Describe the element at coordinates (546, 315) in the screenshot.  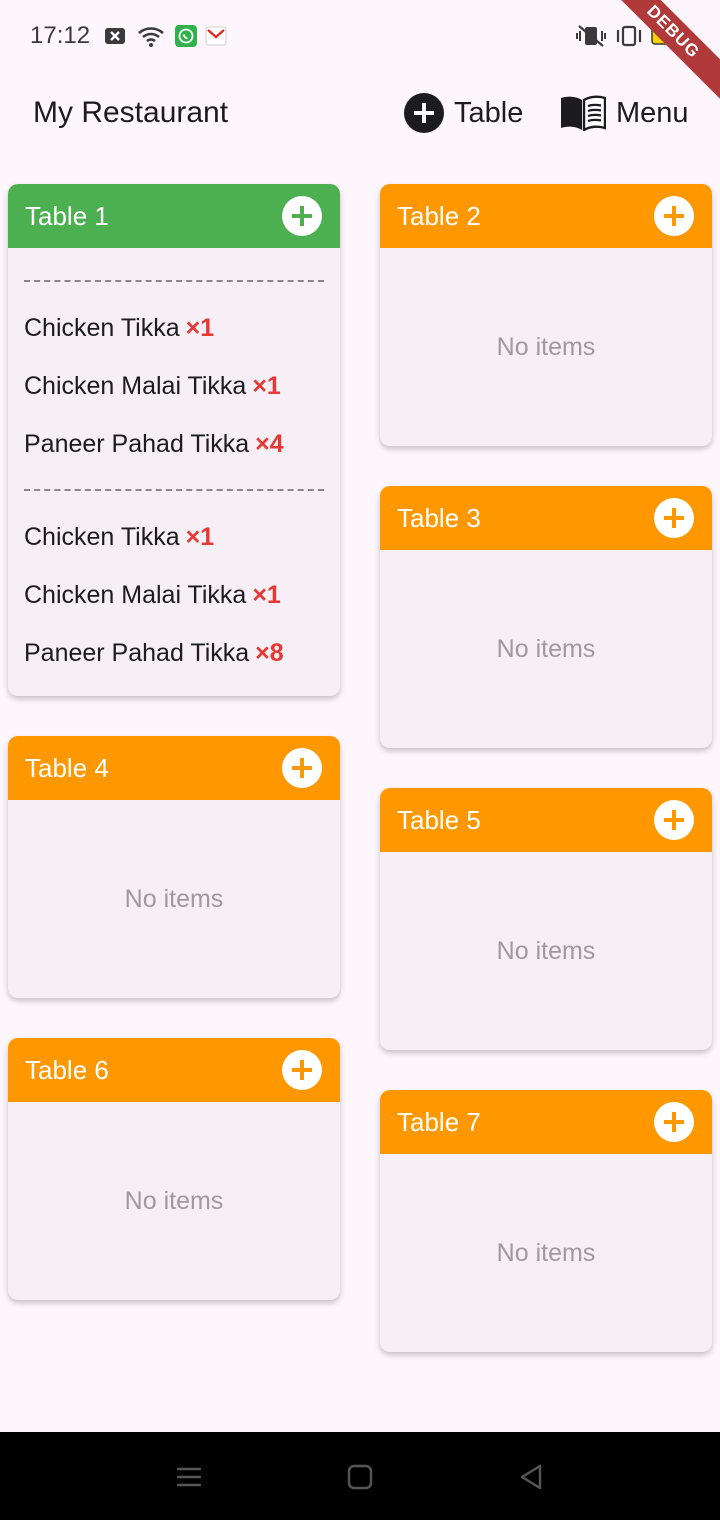
I see `table-card-2: Table 2 No items` at that location.